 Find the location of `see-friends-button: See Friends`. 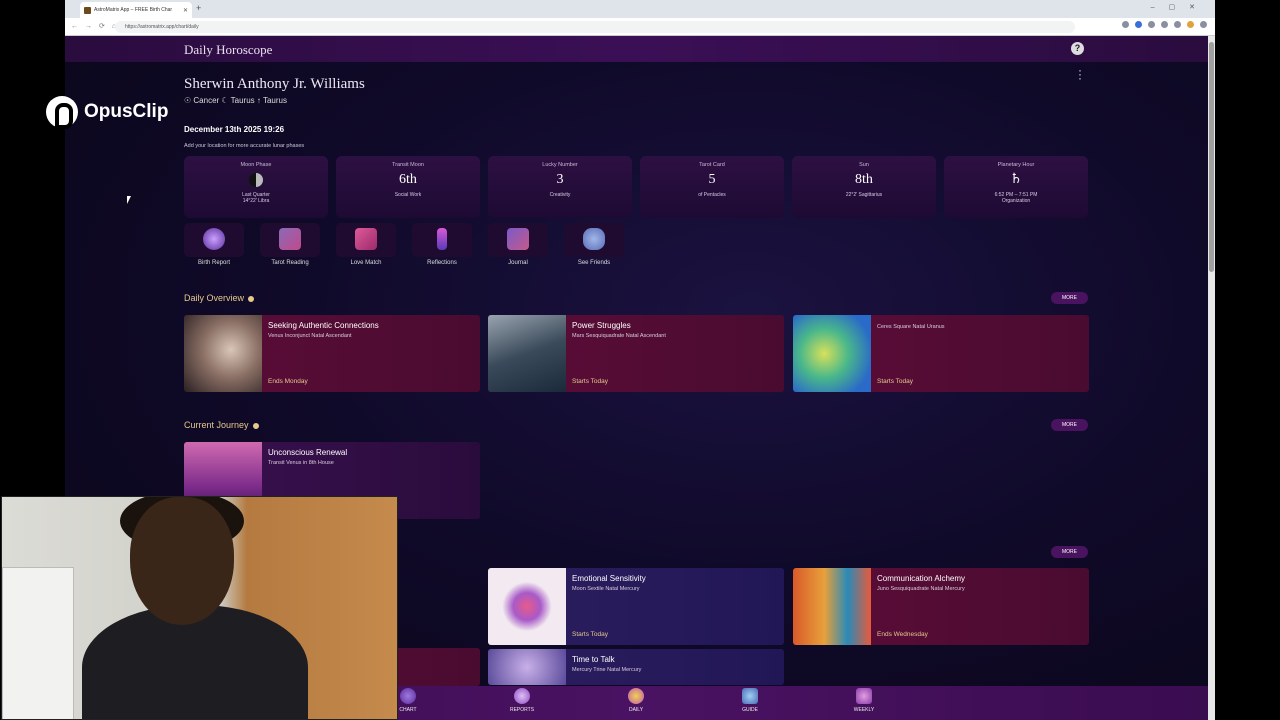

see-friends-button: See Friends is located at coordinates (594, 244).